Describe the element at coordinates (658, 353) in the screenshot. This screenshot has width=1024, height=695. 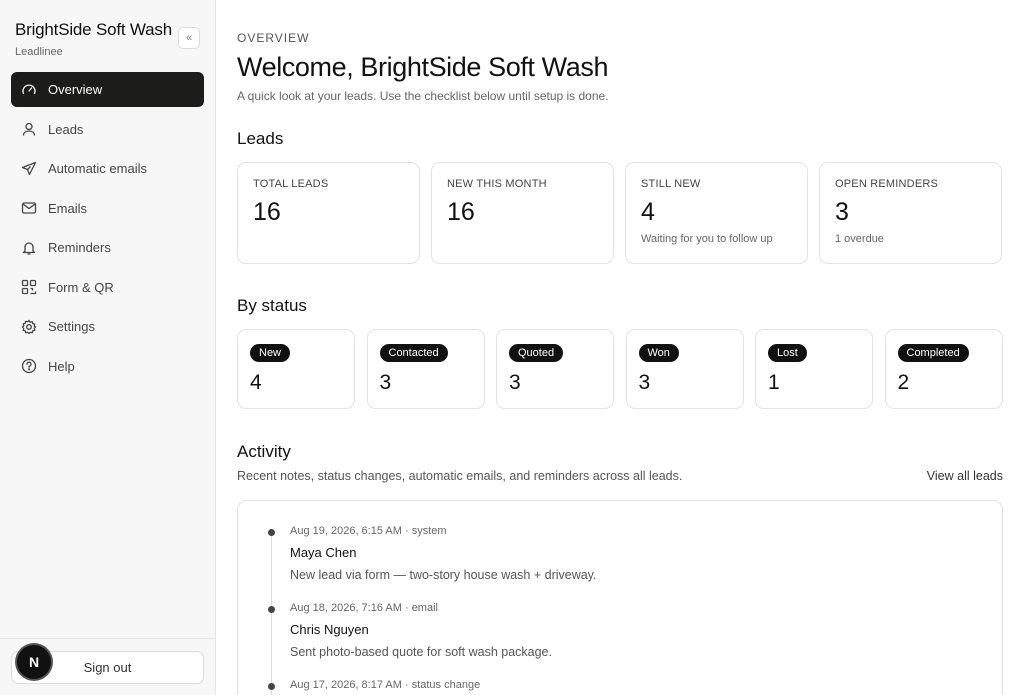
I see `status-badge: Won` at that location.